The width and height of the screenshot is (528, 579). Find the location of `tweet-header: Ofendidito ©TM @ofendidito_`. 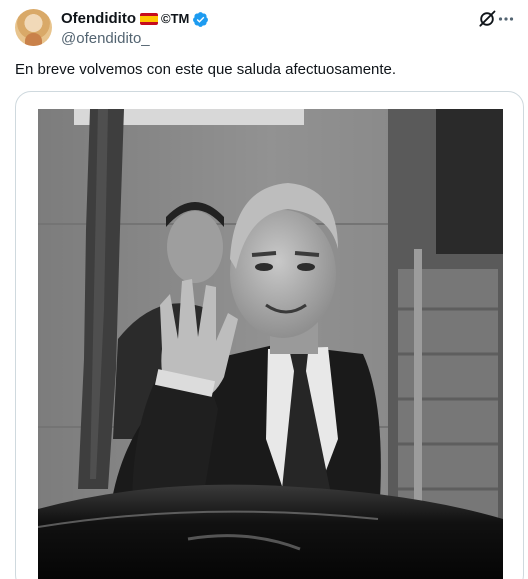

tweet-header: Ofendidito ©TM @ofendidito_ is located at coordinates (264, 28).